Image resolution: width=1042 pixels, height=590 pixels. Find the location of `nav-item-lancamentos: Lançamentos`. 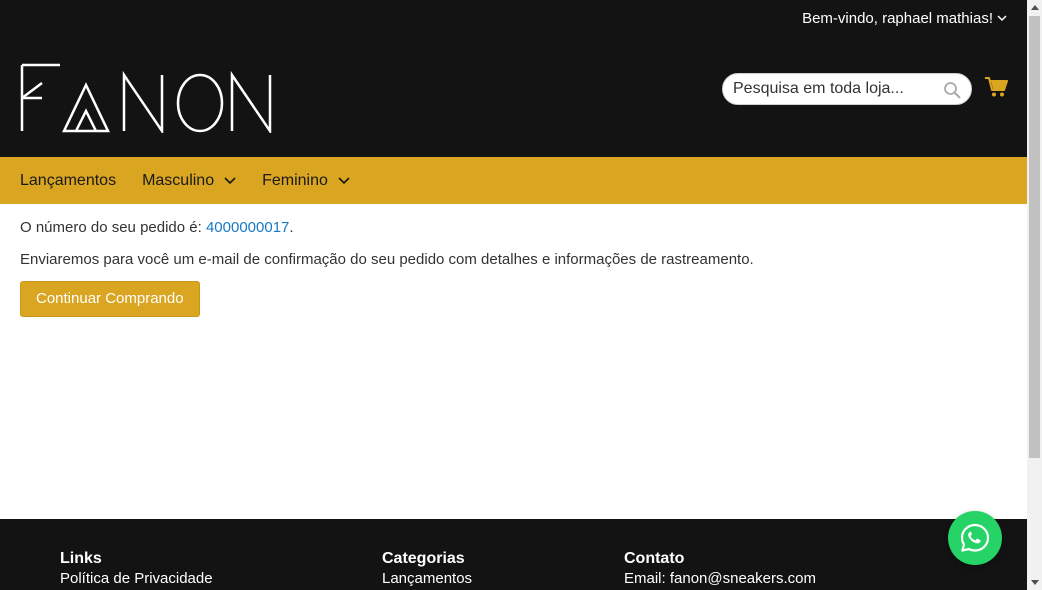

nav-item-lancamentos: Lançamentos is located at coordinates (68, 181).